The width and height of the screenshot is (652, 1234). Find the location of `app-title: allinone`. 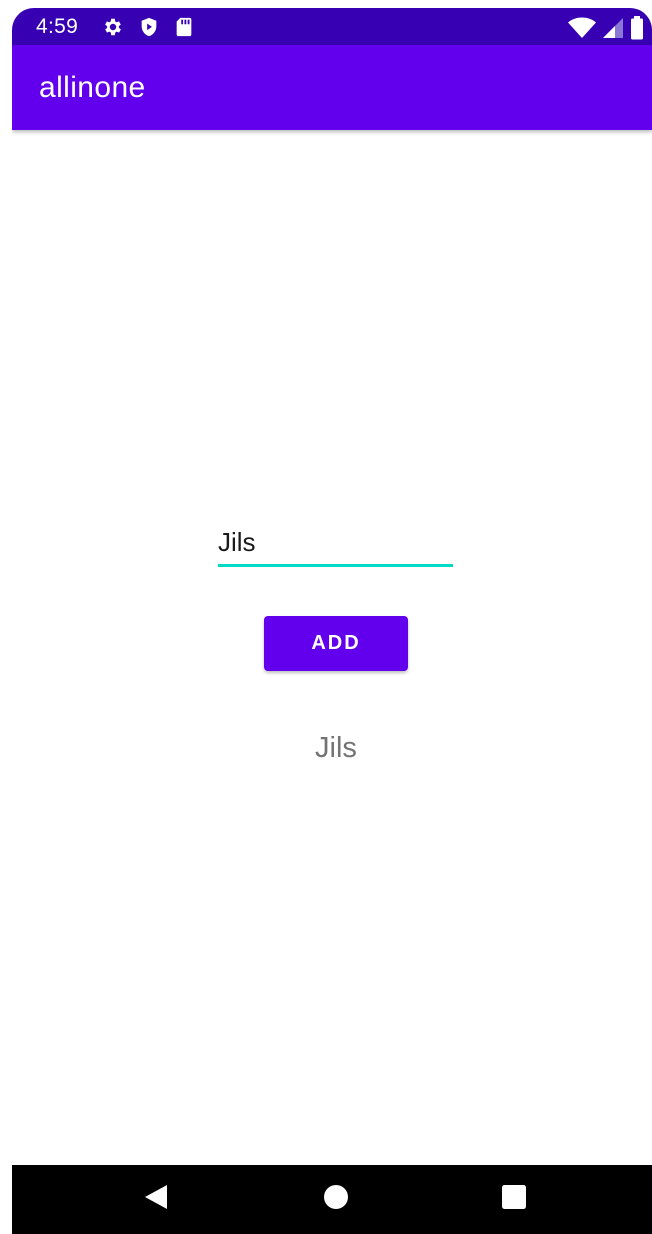

app-title: allinone is located at coordinates (92, 87).